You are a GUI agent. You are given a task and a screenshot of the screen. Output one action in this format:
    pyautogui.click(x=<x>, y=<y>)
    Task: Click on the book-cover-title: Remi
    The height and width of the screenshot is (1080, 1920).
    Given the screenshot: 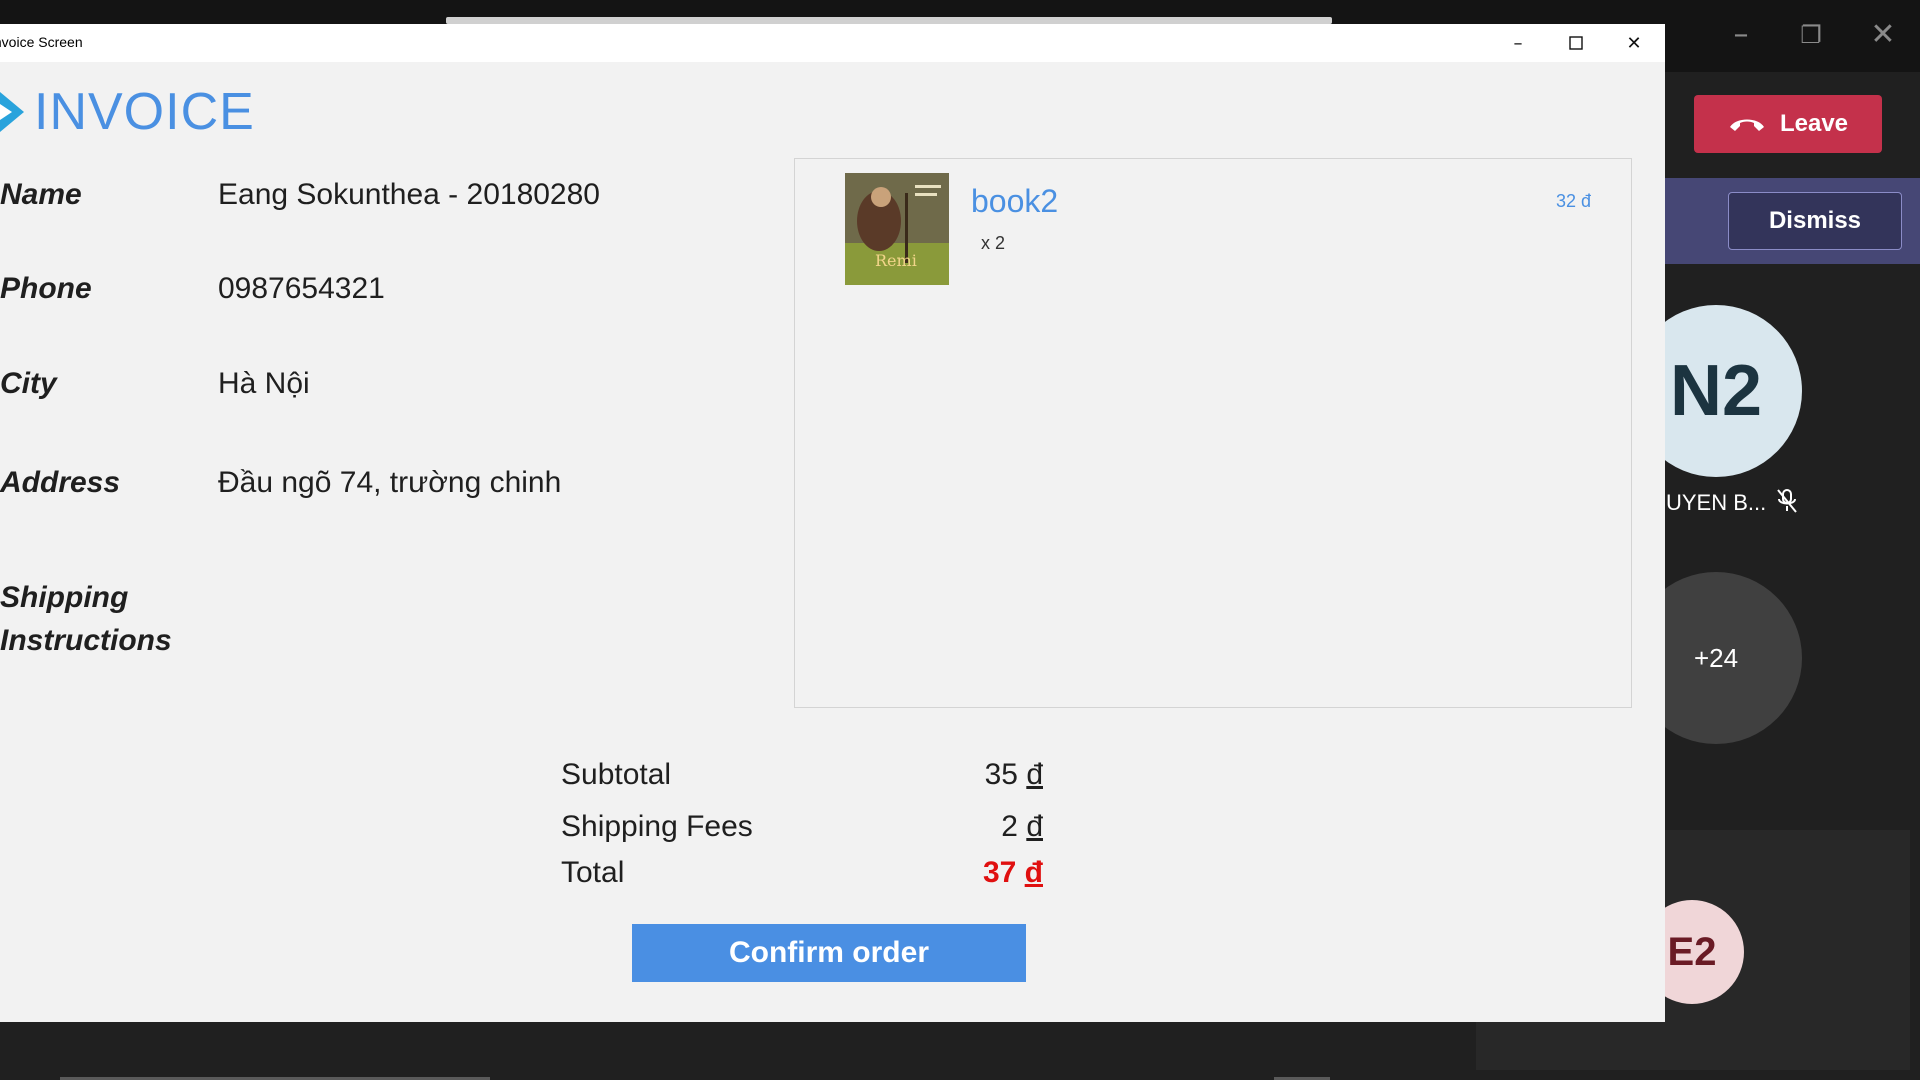 What is the action you would take?
    pyautogui.click(x=896, y=260)
    